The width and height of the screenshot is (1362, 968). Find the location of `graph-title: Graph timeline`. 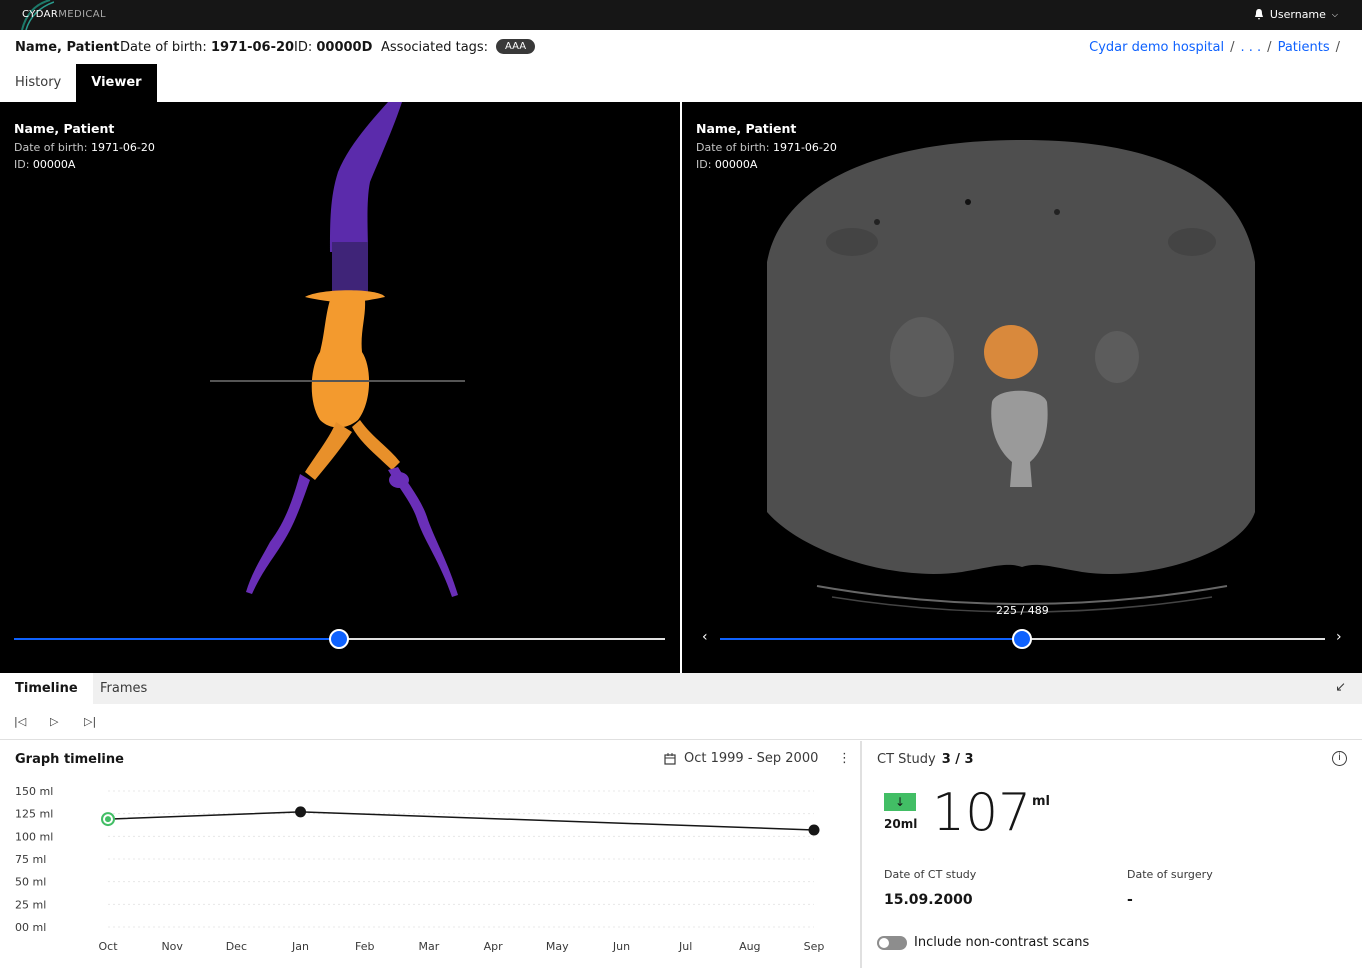

graph-title: Graph timeline is located at coordinates (69, 759).